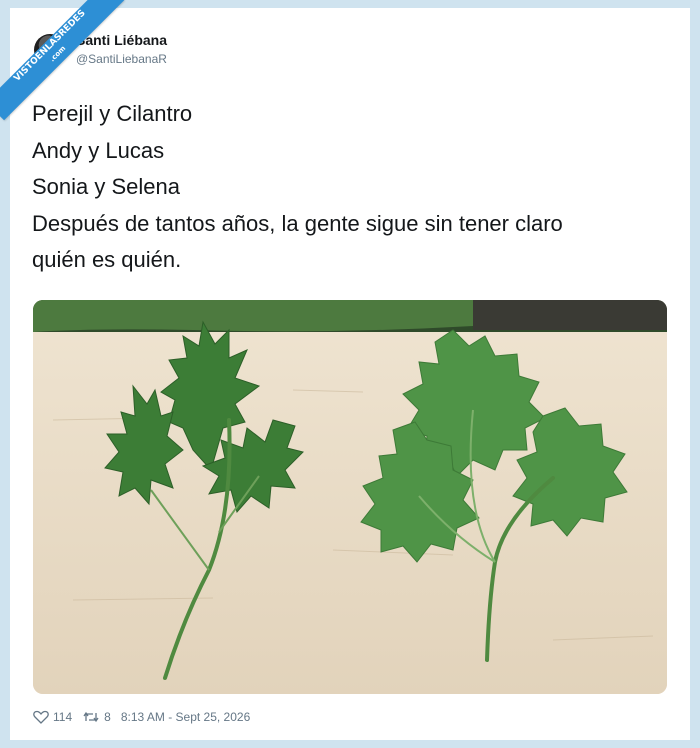 This screenshot has width=700, height=748. I want to click on tweet-line: Perejil y Cilantro, so click(112, 113).